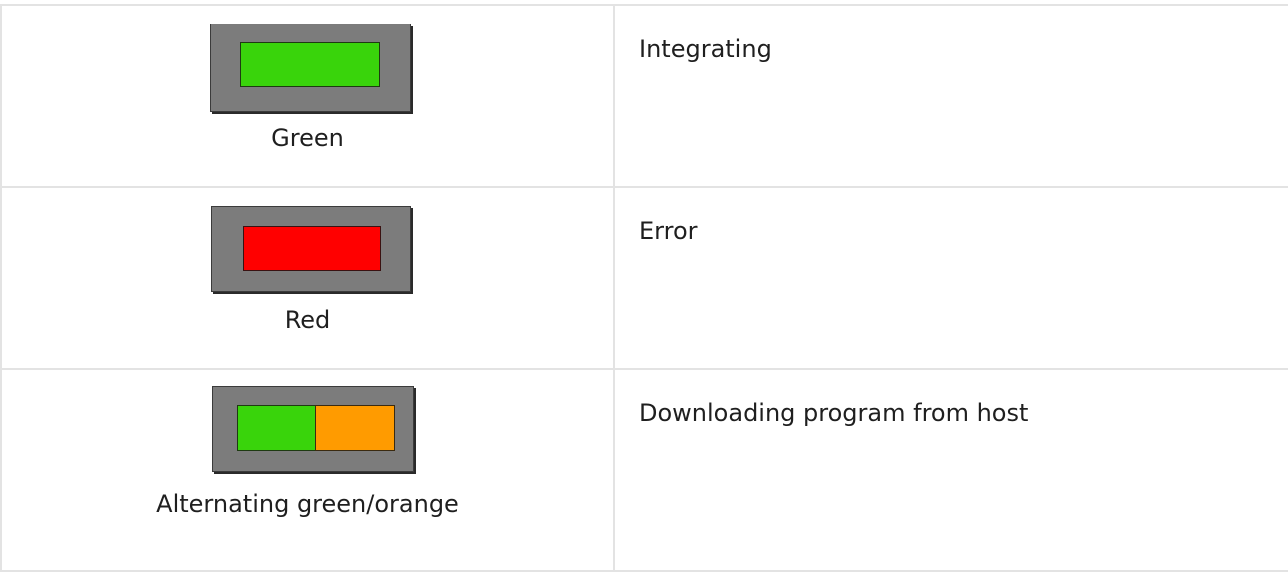 This screenshot has height=572, width=1288. What do you see at coordinates (668, 231) in the screenshot?
I see `status-meaning: Error` at bounding box center [668, 231].